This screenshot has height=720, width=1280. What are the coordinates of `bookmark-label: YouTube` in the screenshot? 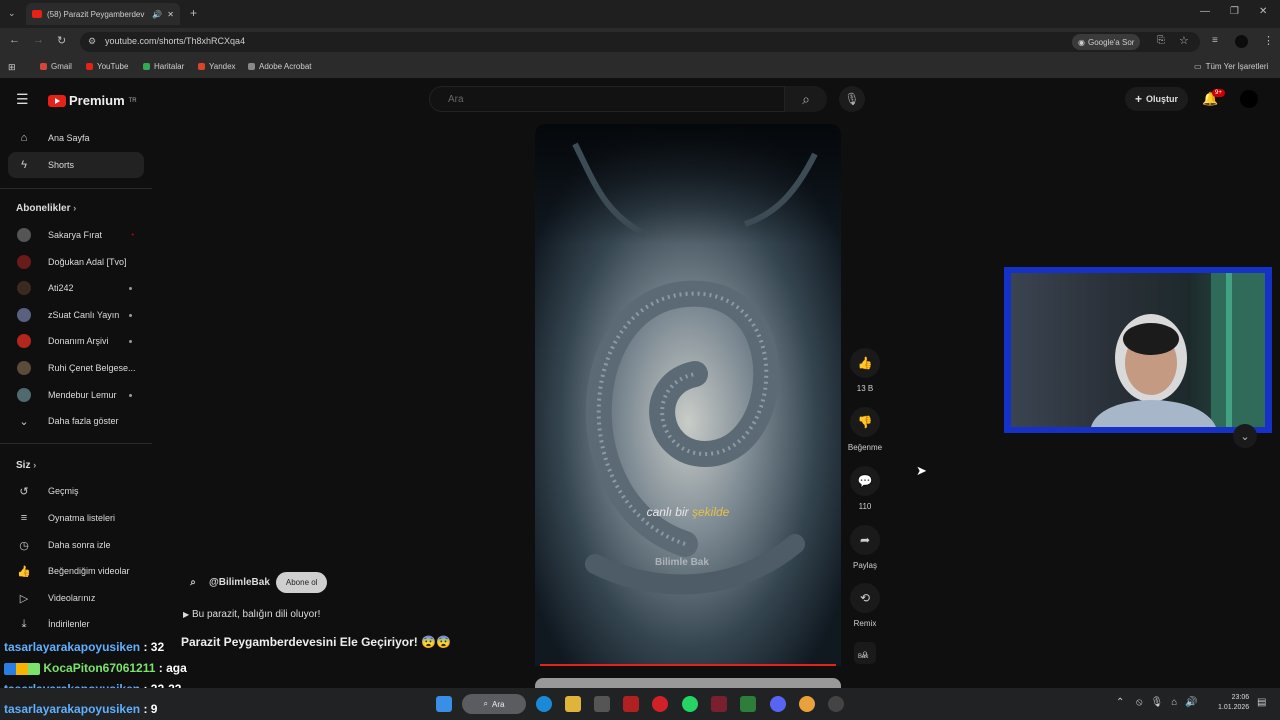 It's located at (113, 66).